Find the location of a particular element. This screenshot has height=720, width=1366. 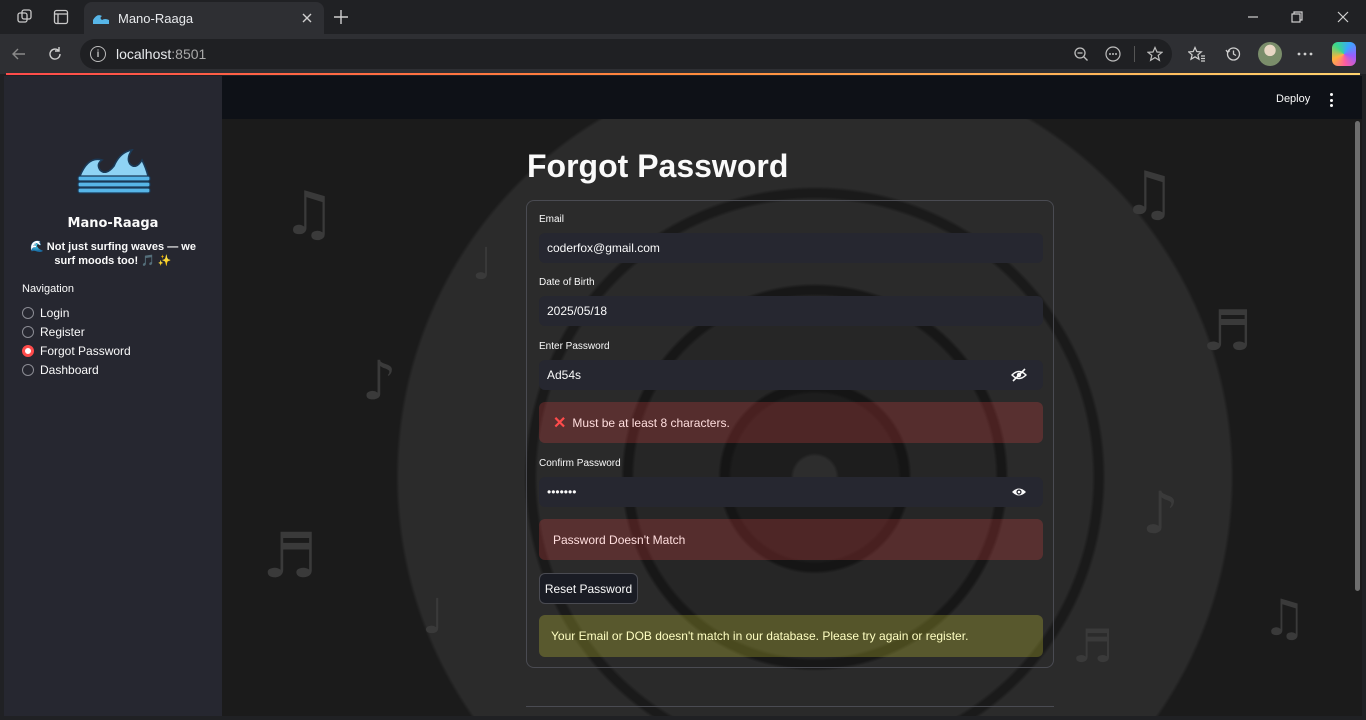

dob-label: Date of Birth is located at coordinates (567, 282).